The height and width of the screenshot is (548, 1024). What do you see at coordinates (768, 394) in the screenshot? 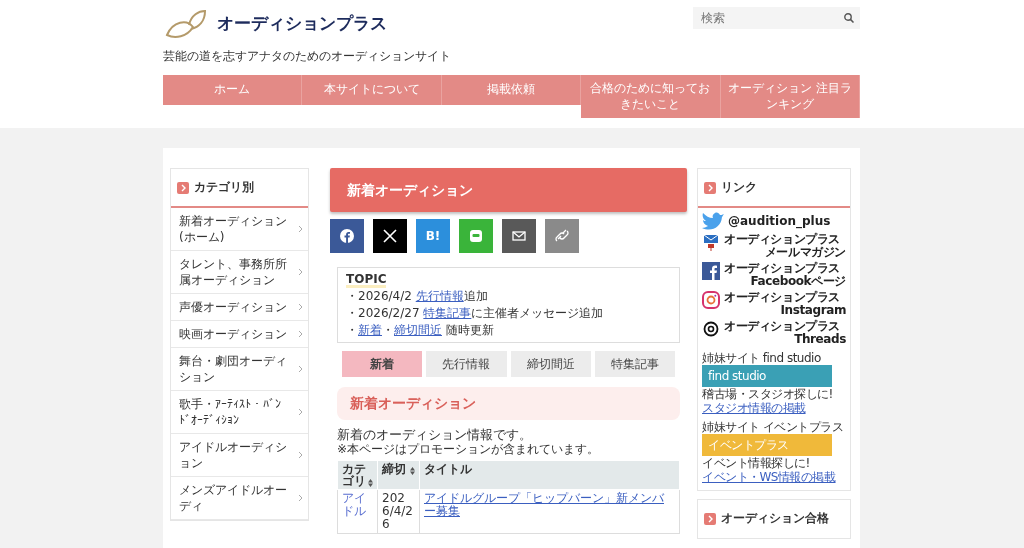
I see `banner-caption: 稽古場・スタジオ探しに!` at bounding box center [768, 394].